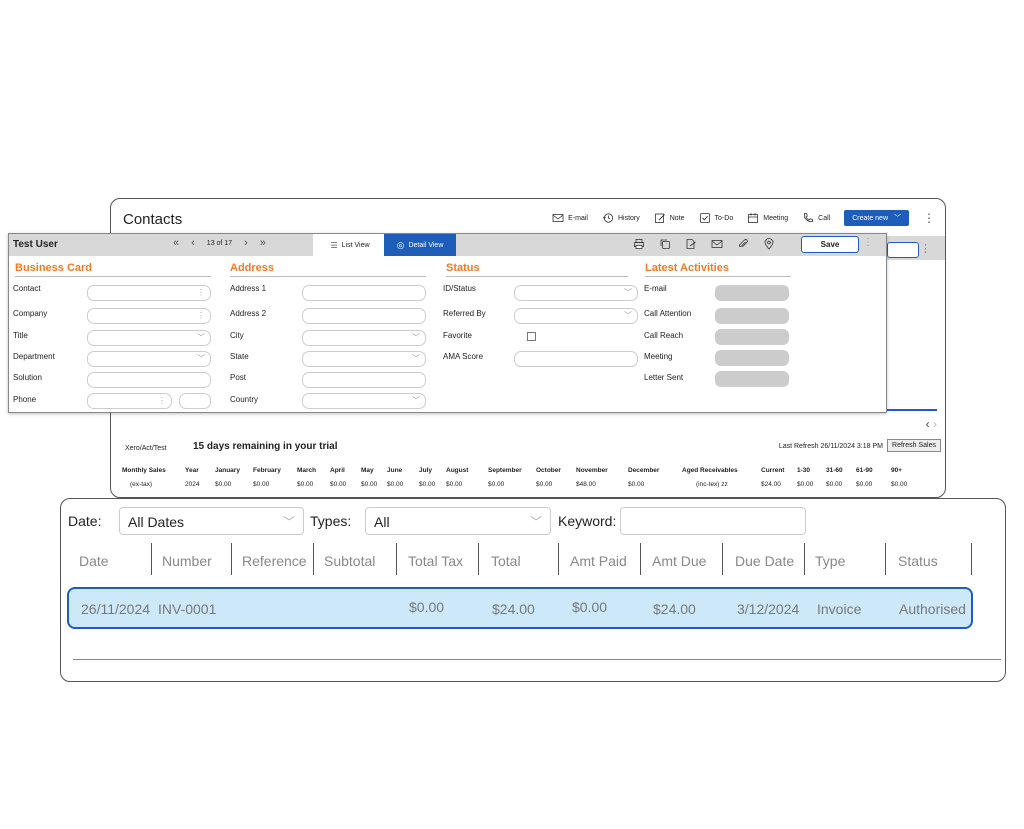  What do you see at coordinates (307, 470) in the screenshot?
I see `sales-header-cell: March` at bounding box center [307, 470].